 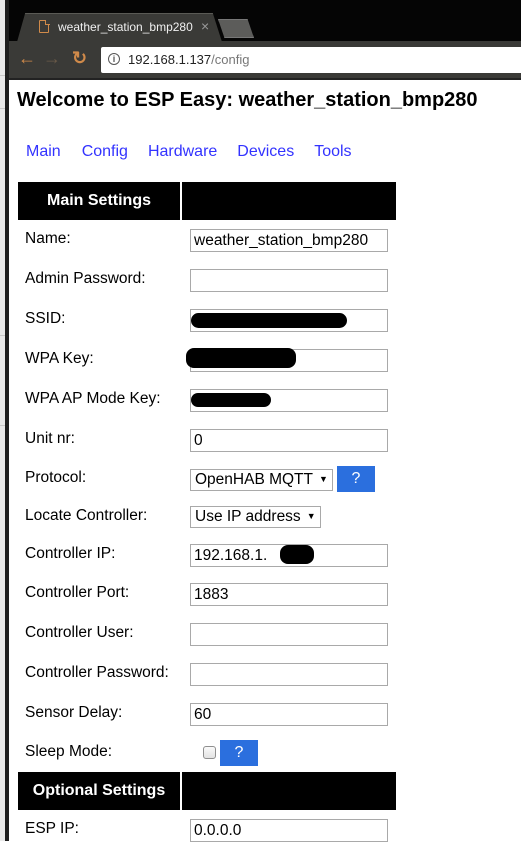 I want to click on tab-title: weather_station_bmp280, so click(x=125, y=27).